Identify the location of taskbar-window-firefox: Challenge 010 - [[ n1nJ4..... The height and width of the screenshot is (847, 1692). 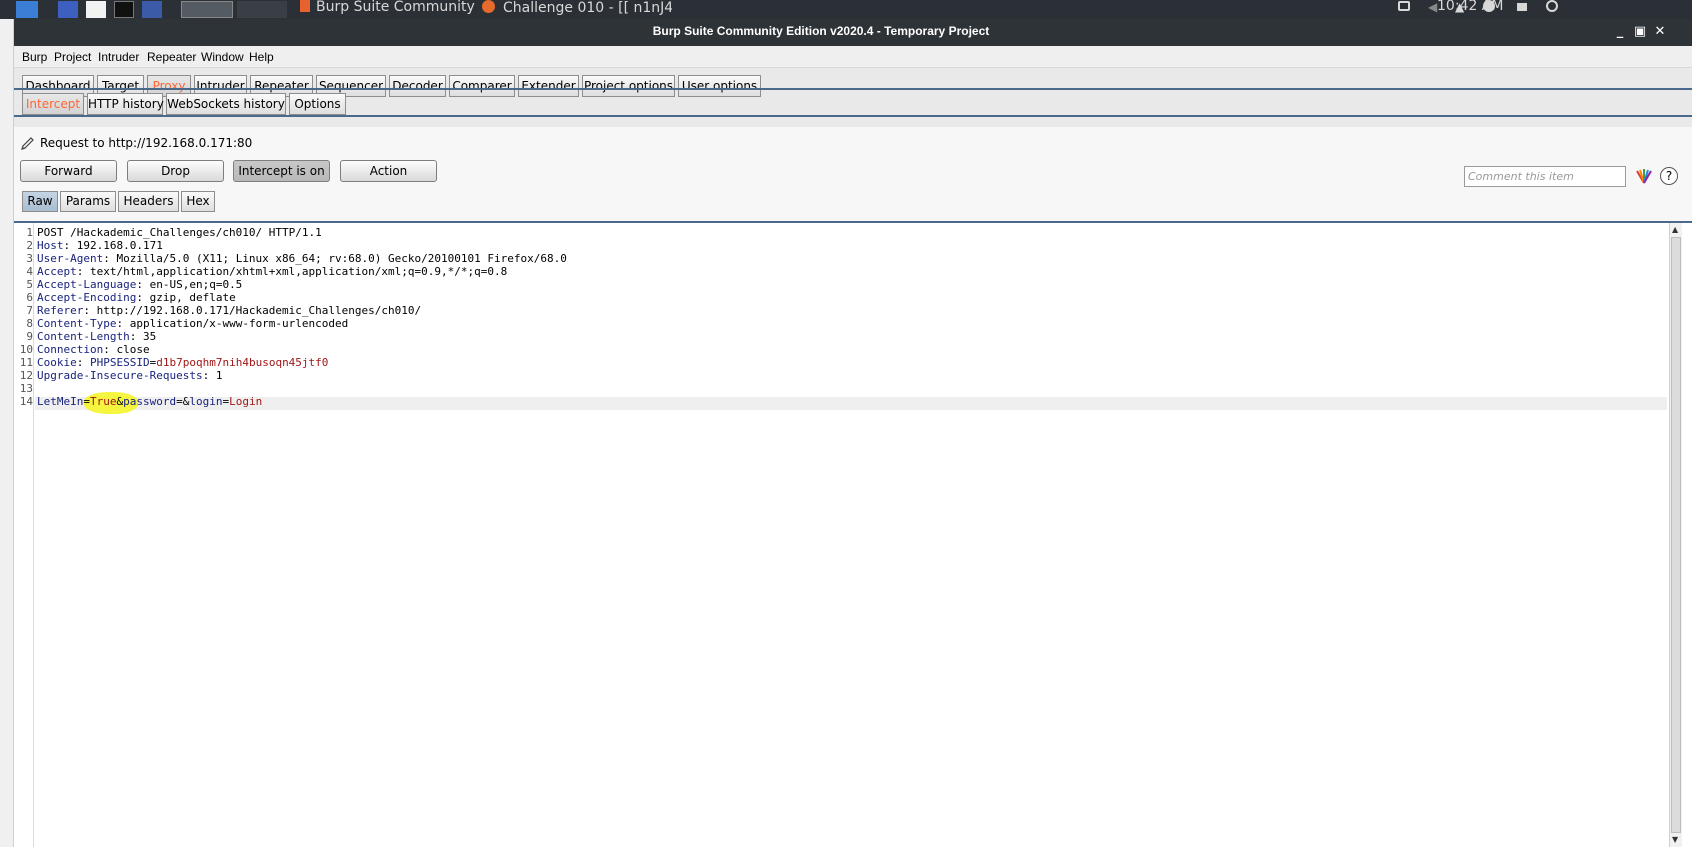
(577, 9).